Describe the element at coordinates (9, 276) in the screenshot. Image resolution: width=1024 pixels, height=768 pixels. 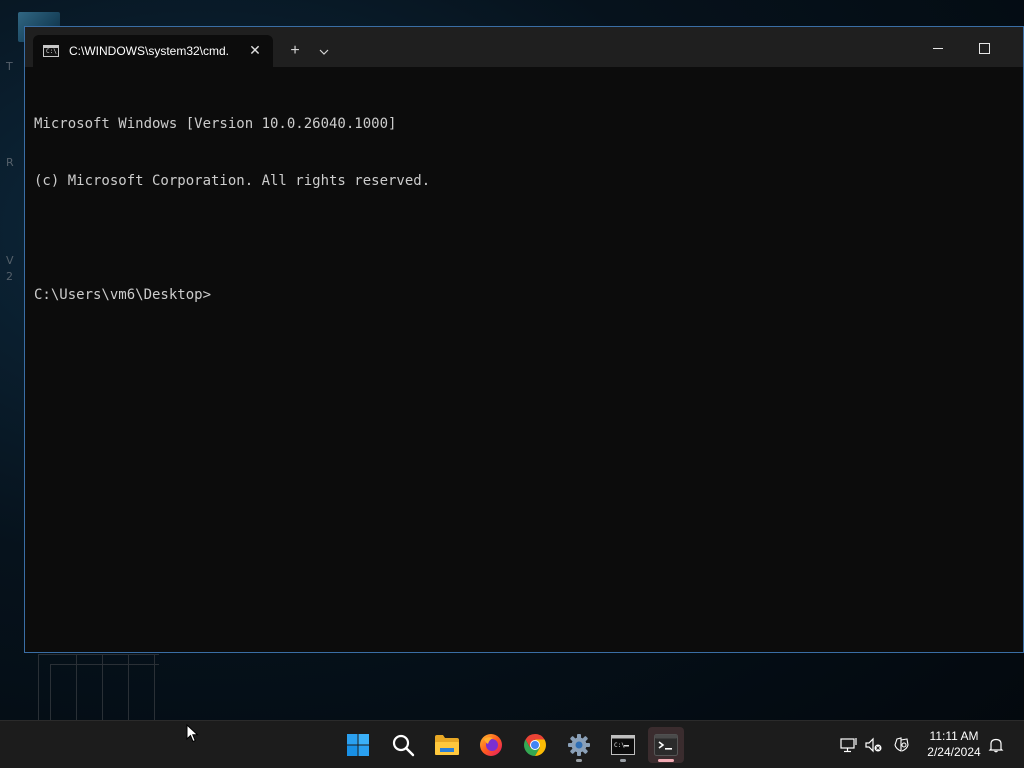
I see `desktop-label-fragment: 2` at that location.